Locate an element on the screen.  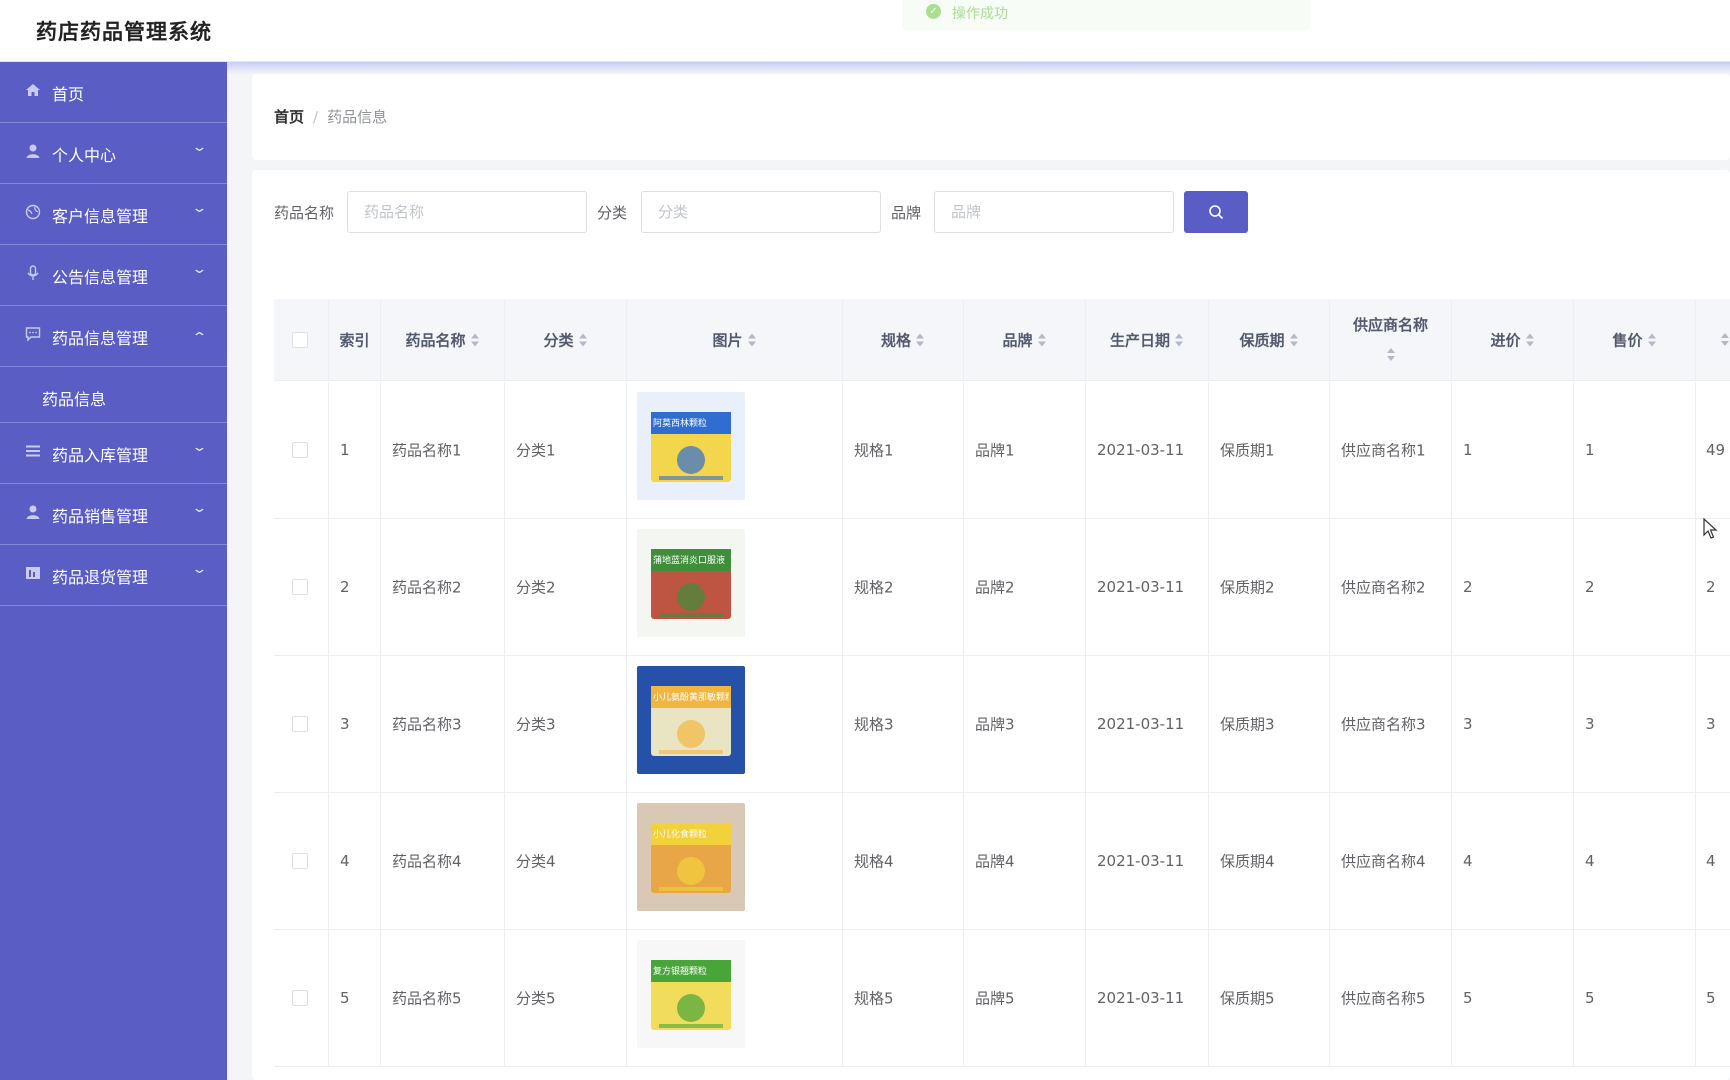
header-supplier: 供应商名称 is located at coordinates (1391, 339).